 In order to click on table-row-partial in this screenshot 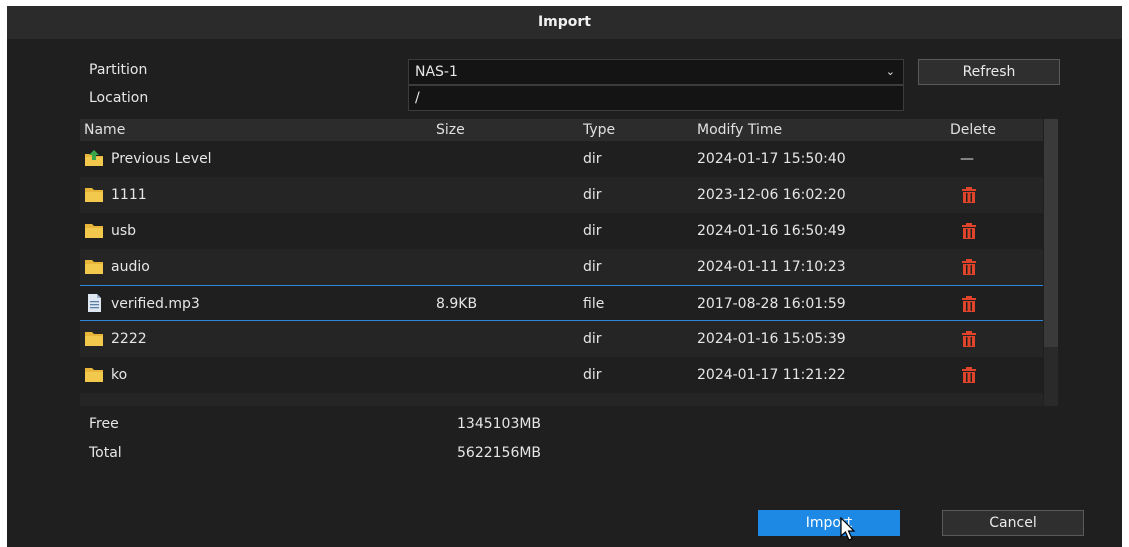, I will do `click(561, 399)`.